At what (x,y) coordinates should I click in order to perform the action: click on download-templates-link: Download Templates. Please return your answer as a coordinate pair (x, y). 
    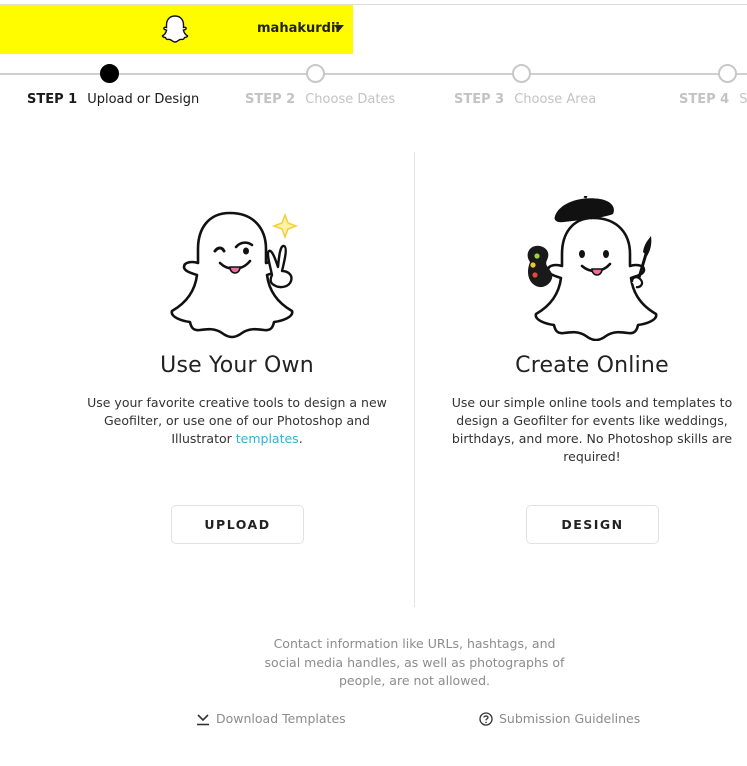
    Looking at the image, I should click on (271, 718).